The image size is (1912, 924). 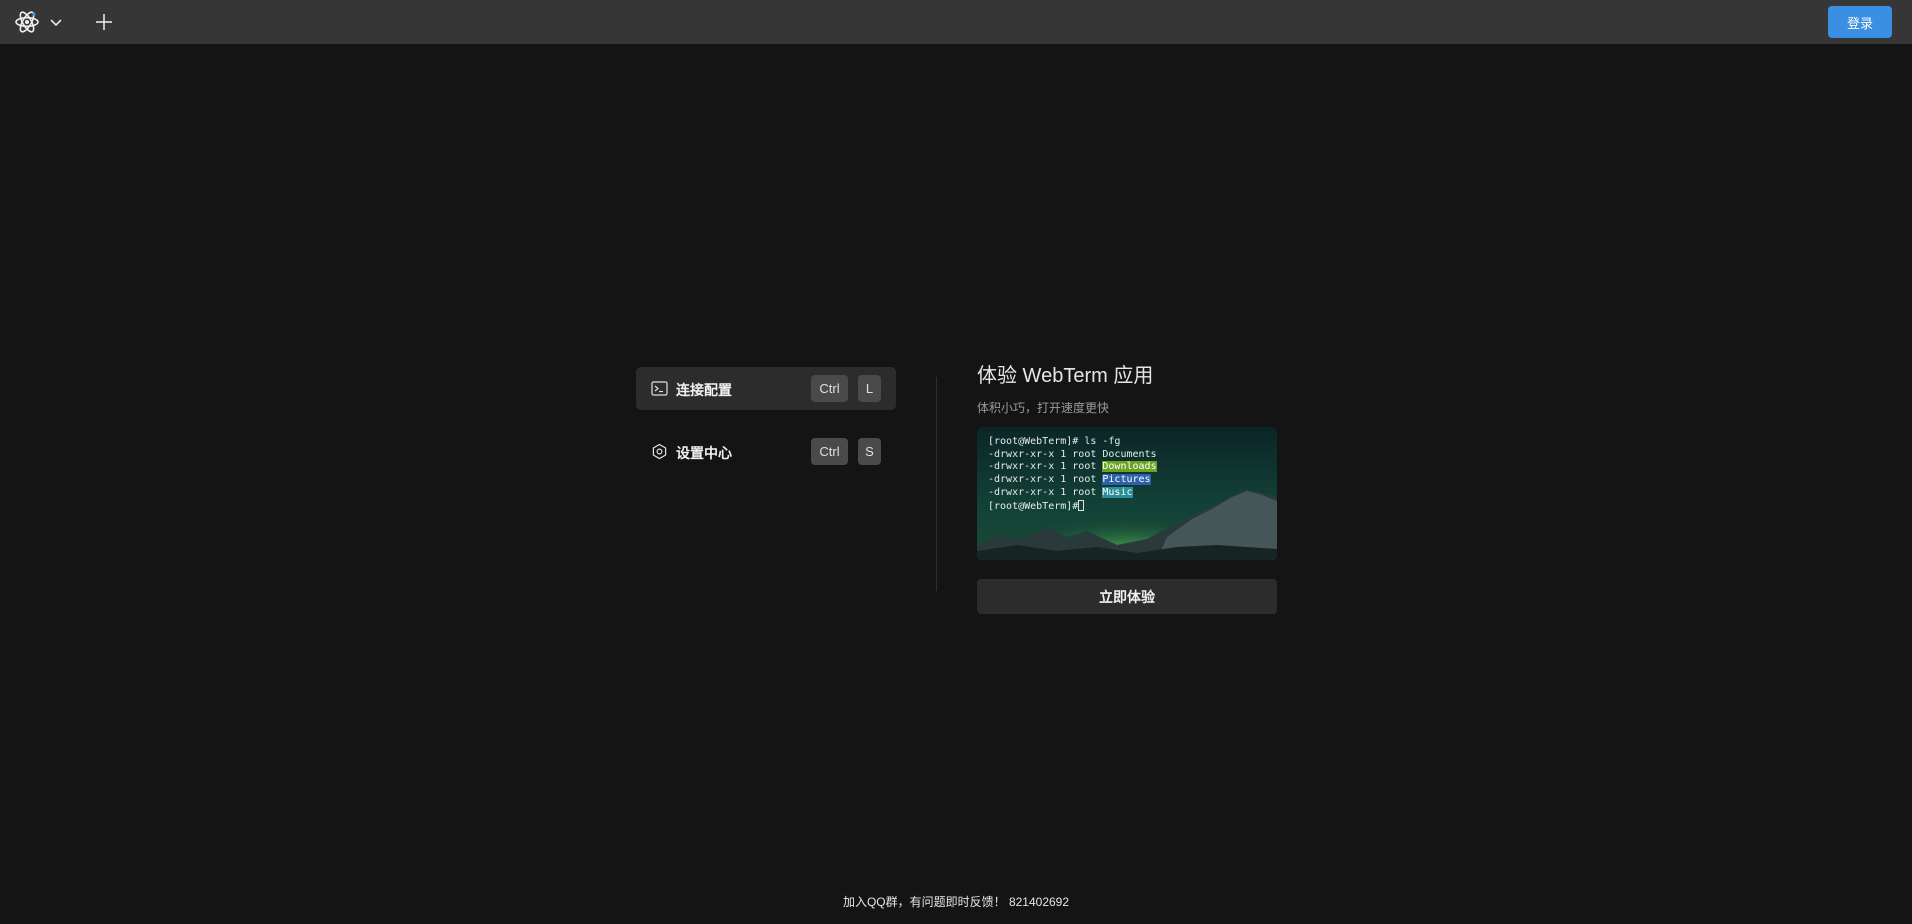 I want to click on menu-item-settings-center: 设置中心 Ctrl S, so click(x=766, y=451).